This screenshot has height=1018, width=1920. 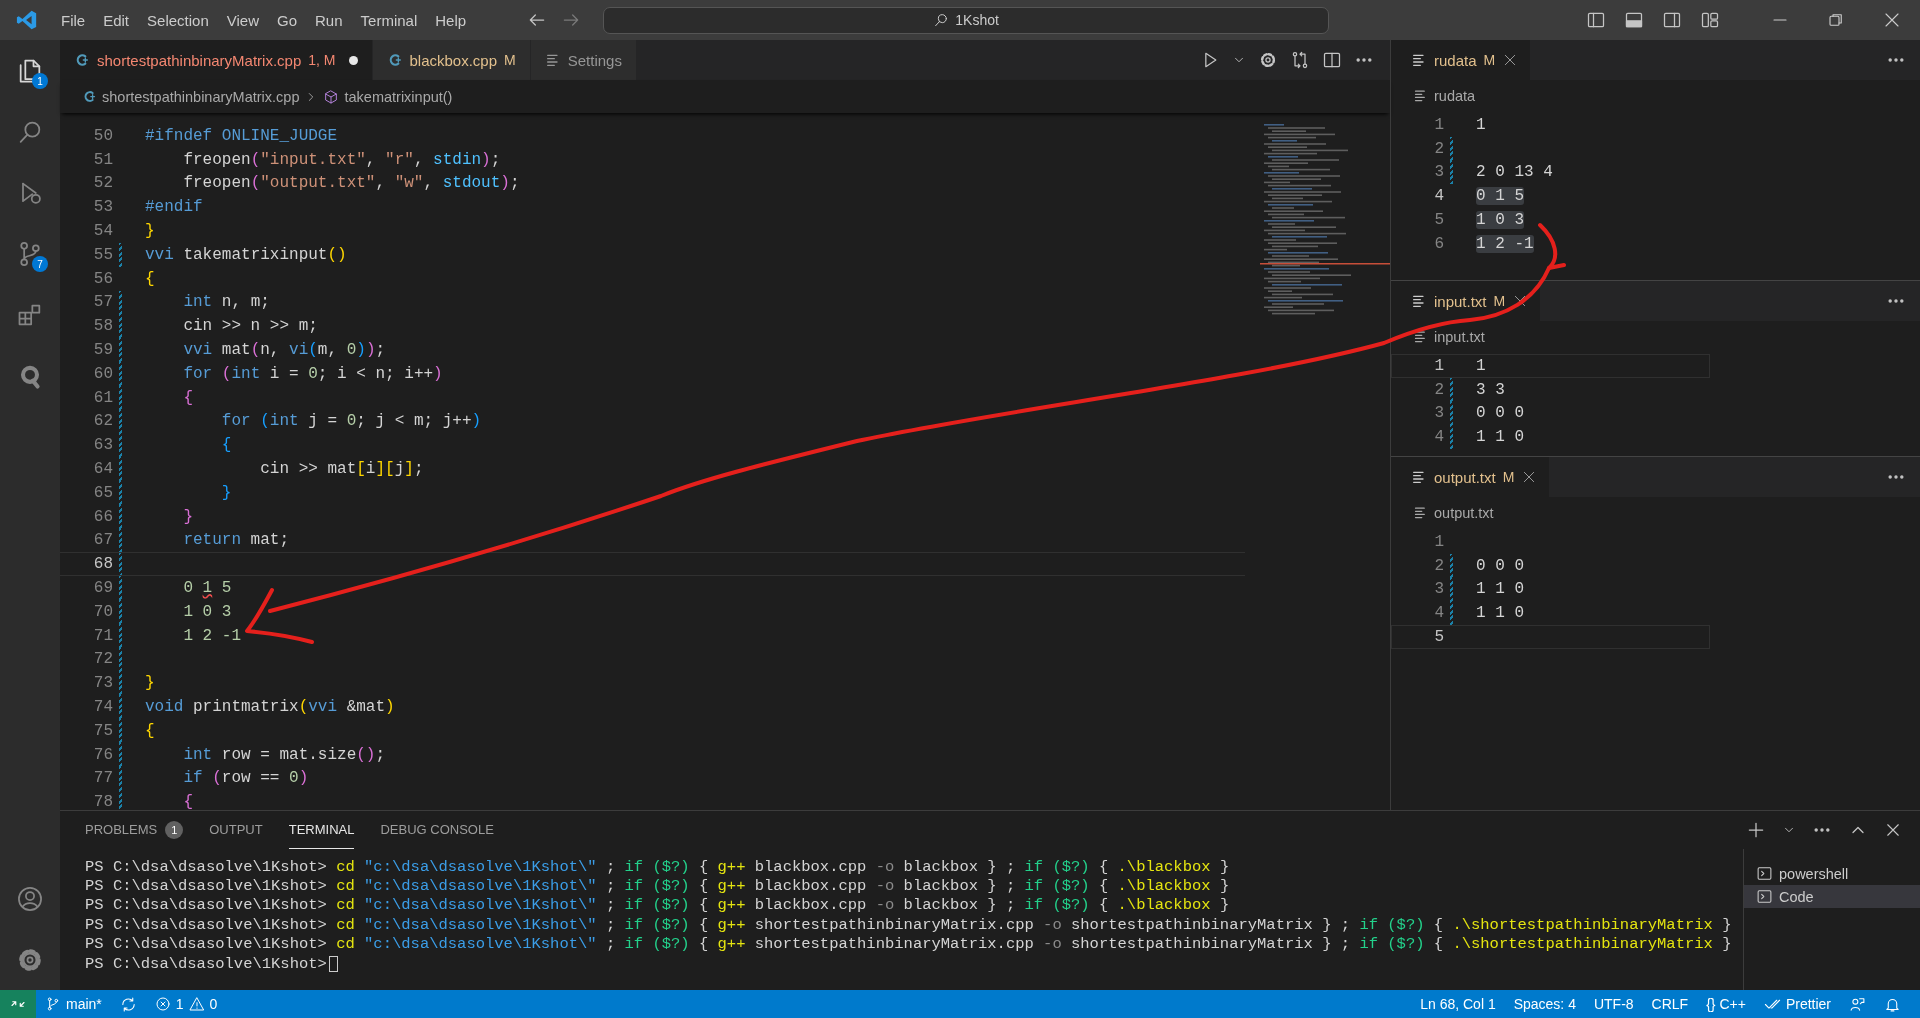 What do you see at coordinates (1893, 830) in the screenshot?
I see `close-panel-icon` at bounding box center [1893, 830].